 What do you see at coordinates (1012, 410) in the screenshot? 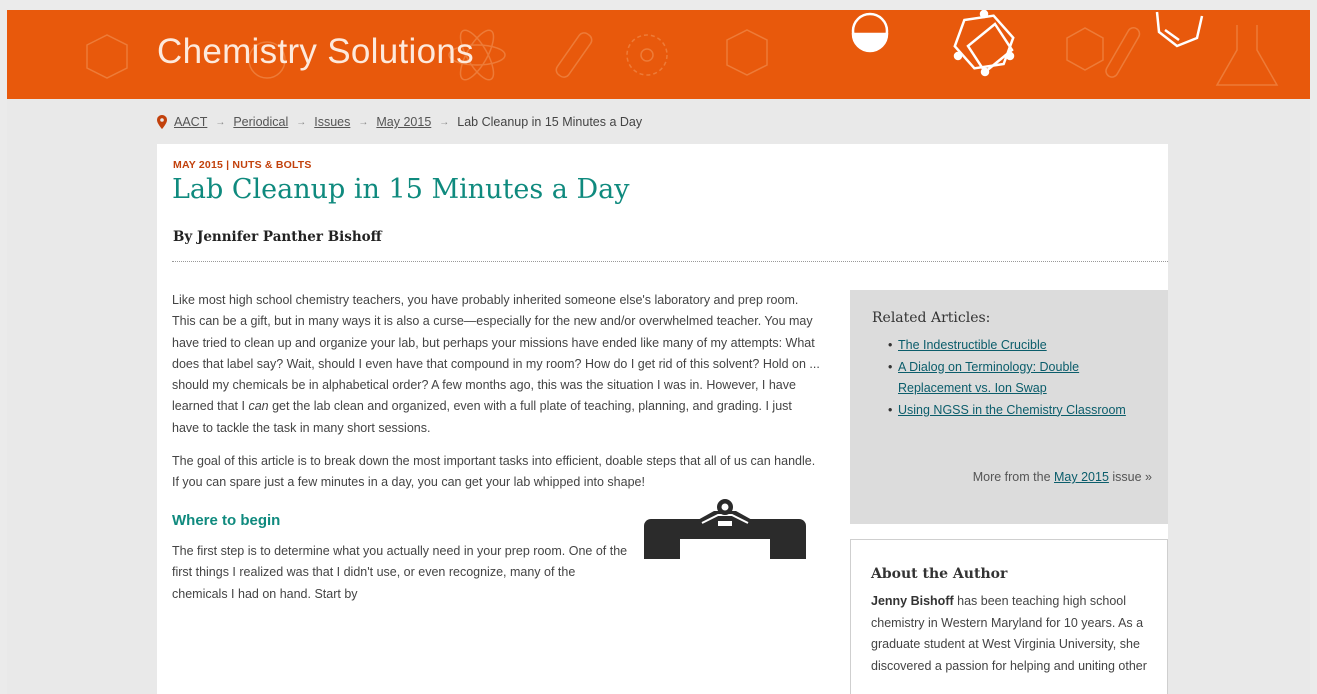
I see `related-link-using-ngss: Using NGSS in the Chemistry Classroom` at bounding box center [1012, 410].